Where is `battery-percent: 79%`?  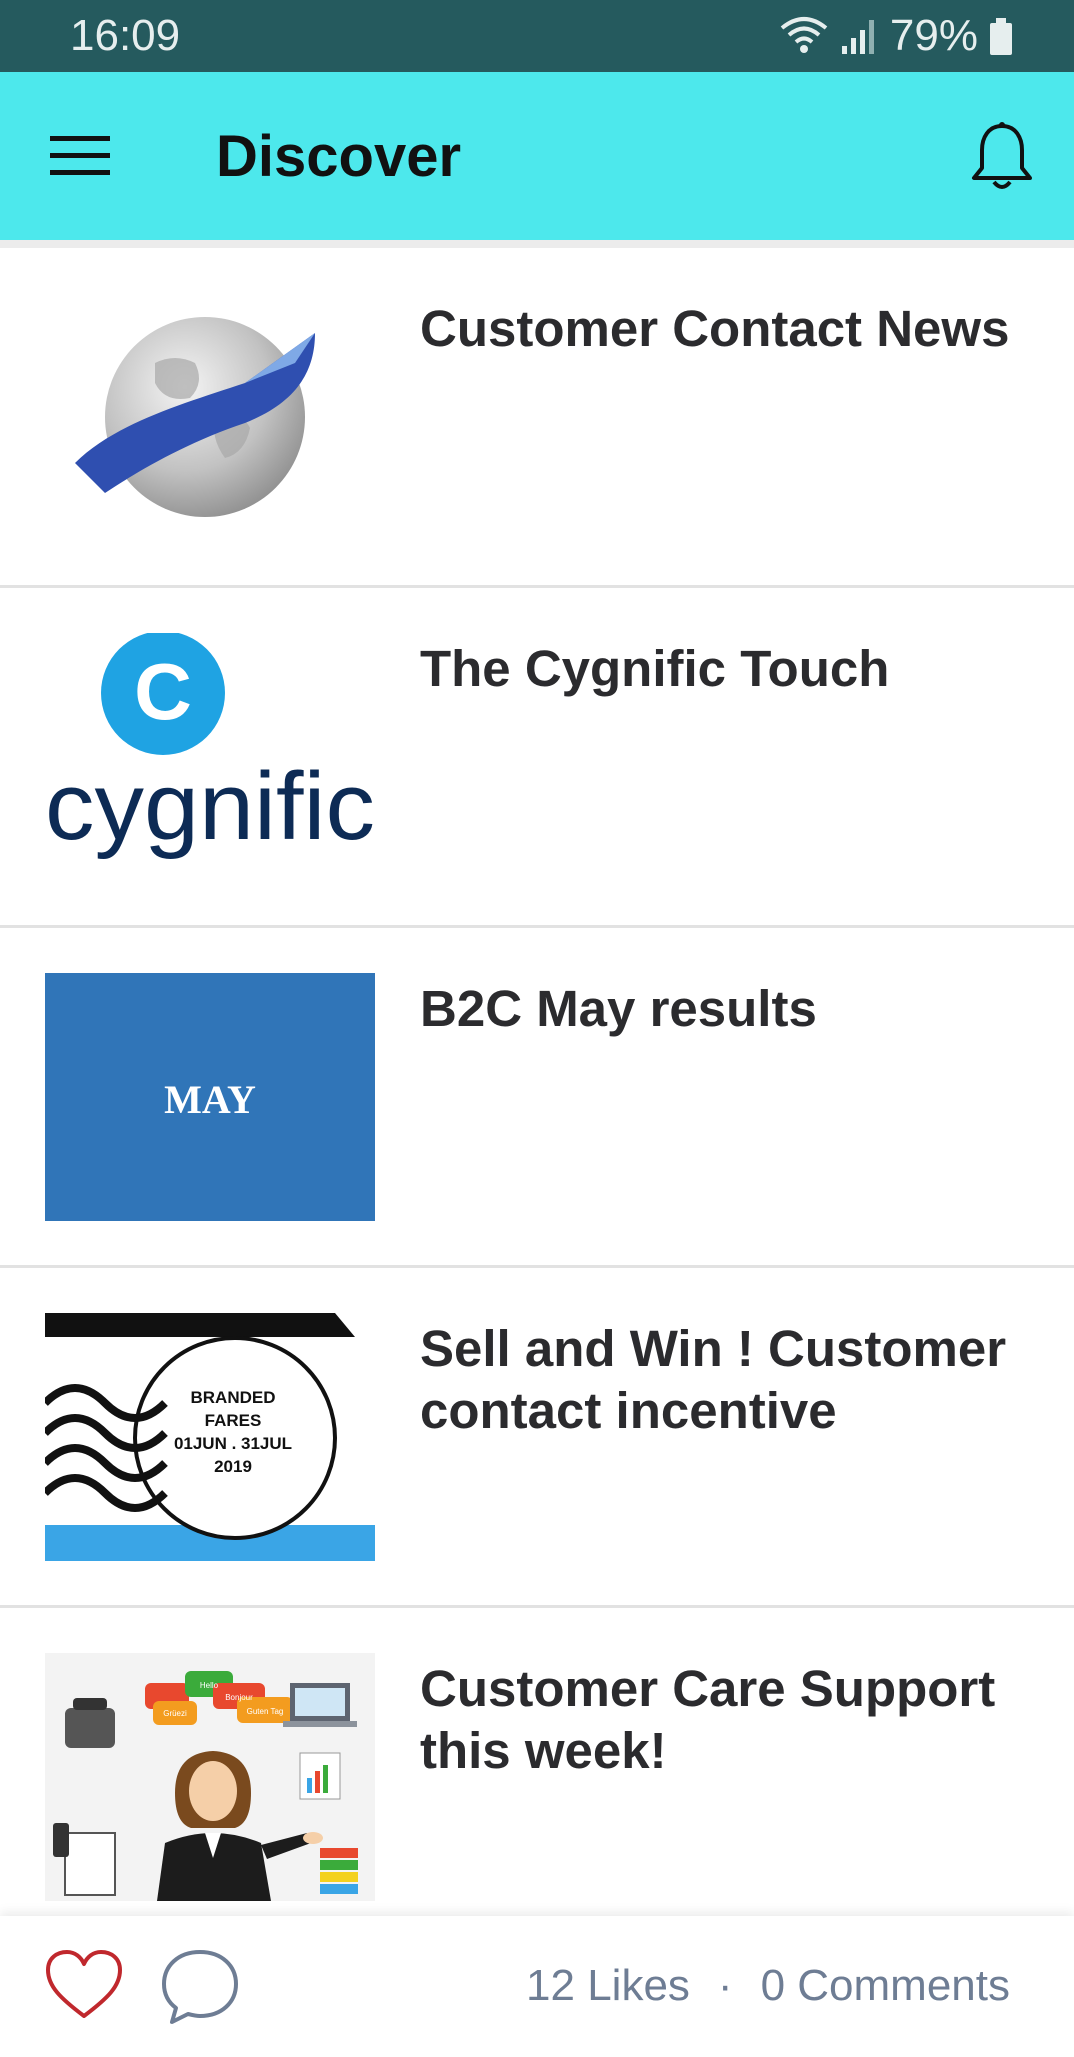
battery-percent: 79% is located at coordinates (933, 35).